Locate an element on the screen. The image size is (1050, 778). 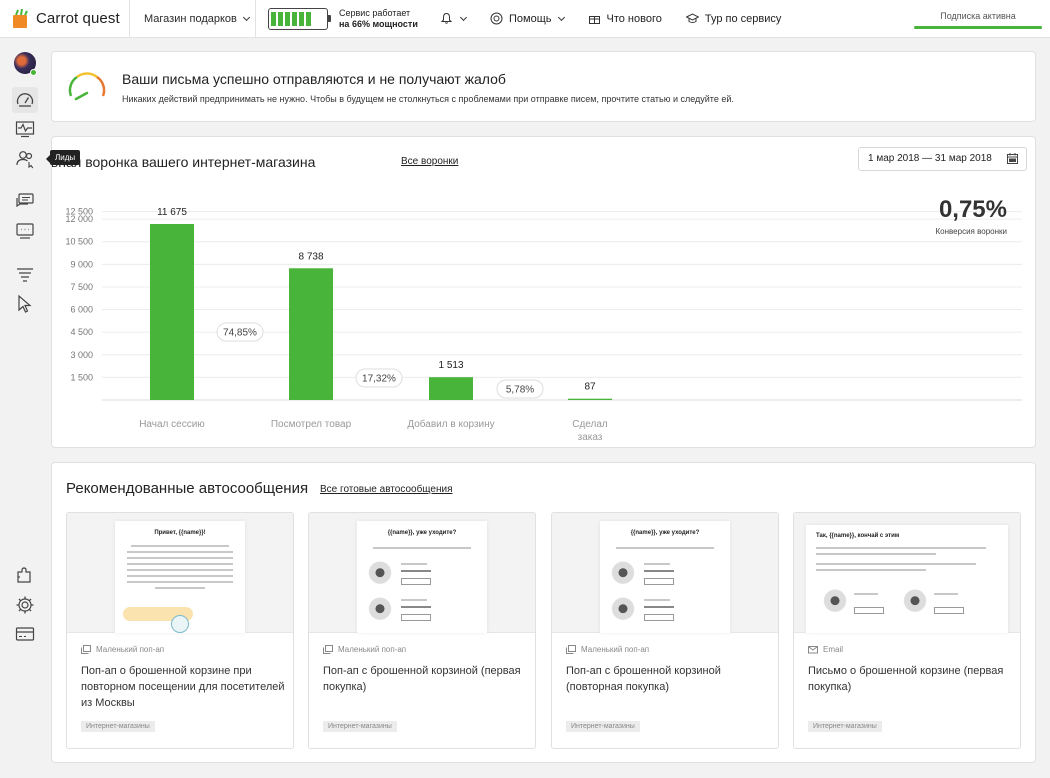
tour-button: Тур по сервису is located at coordinates (733, 18).